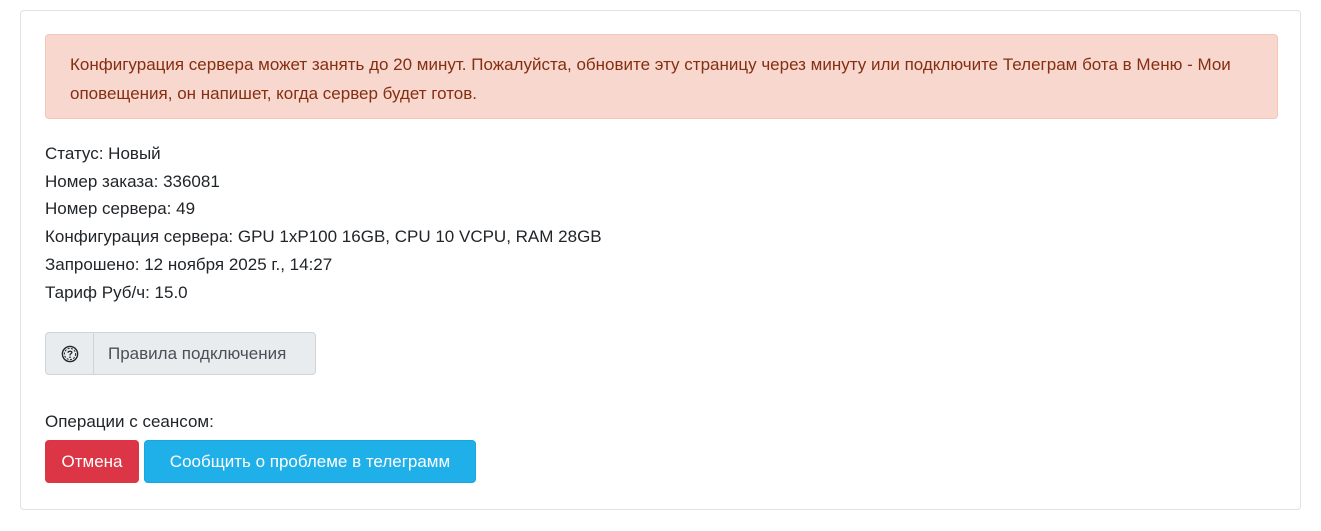 The width and height of the screenshot is (1321, 531). Describe the element at coordinates (116, 292) in the screenshot. I see `tariff-line: Тариф Руб/ч: 15.0` at that location.